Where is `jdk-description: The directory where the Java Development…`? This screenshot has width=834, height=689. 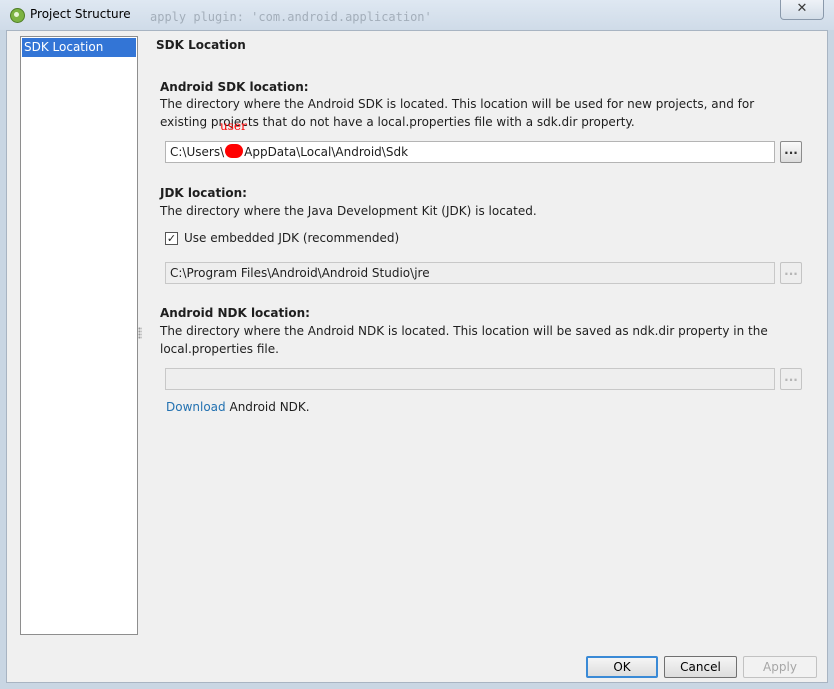 jdk-description: The directory where the Java Development… is located at coordinates (348, 211).